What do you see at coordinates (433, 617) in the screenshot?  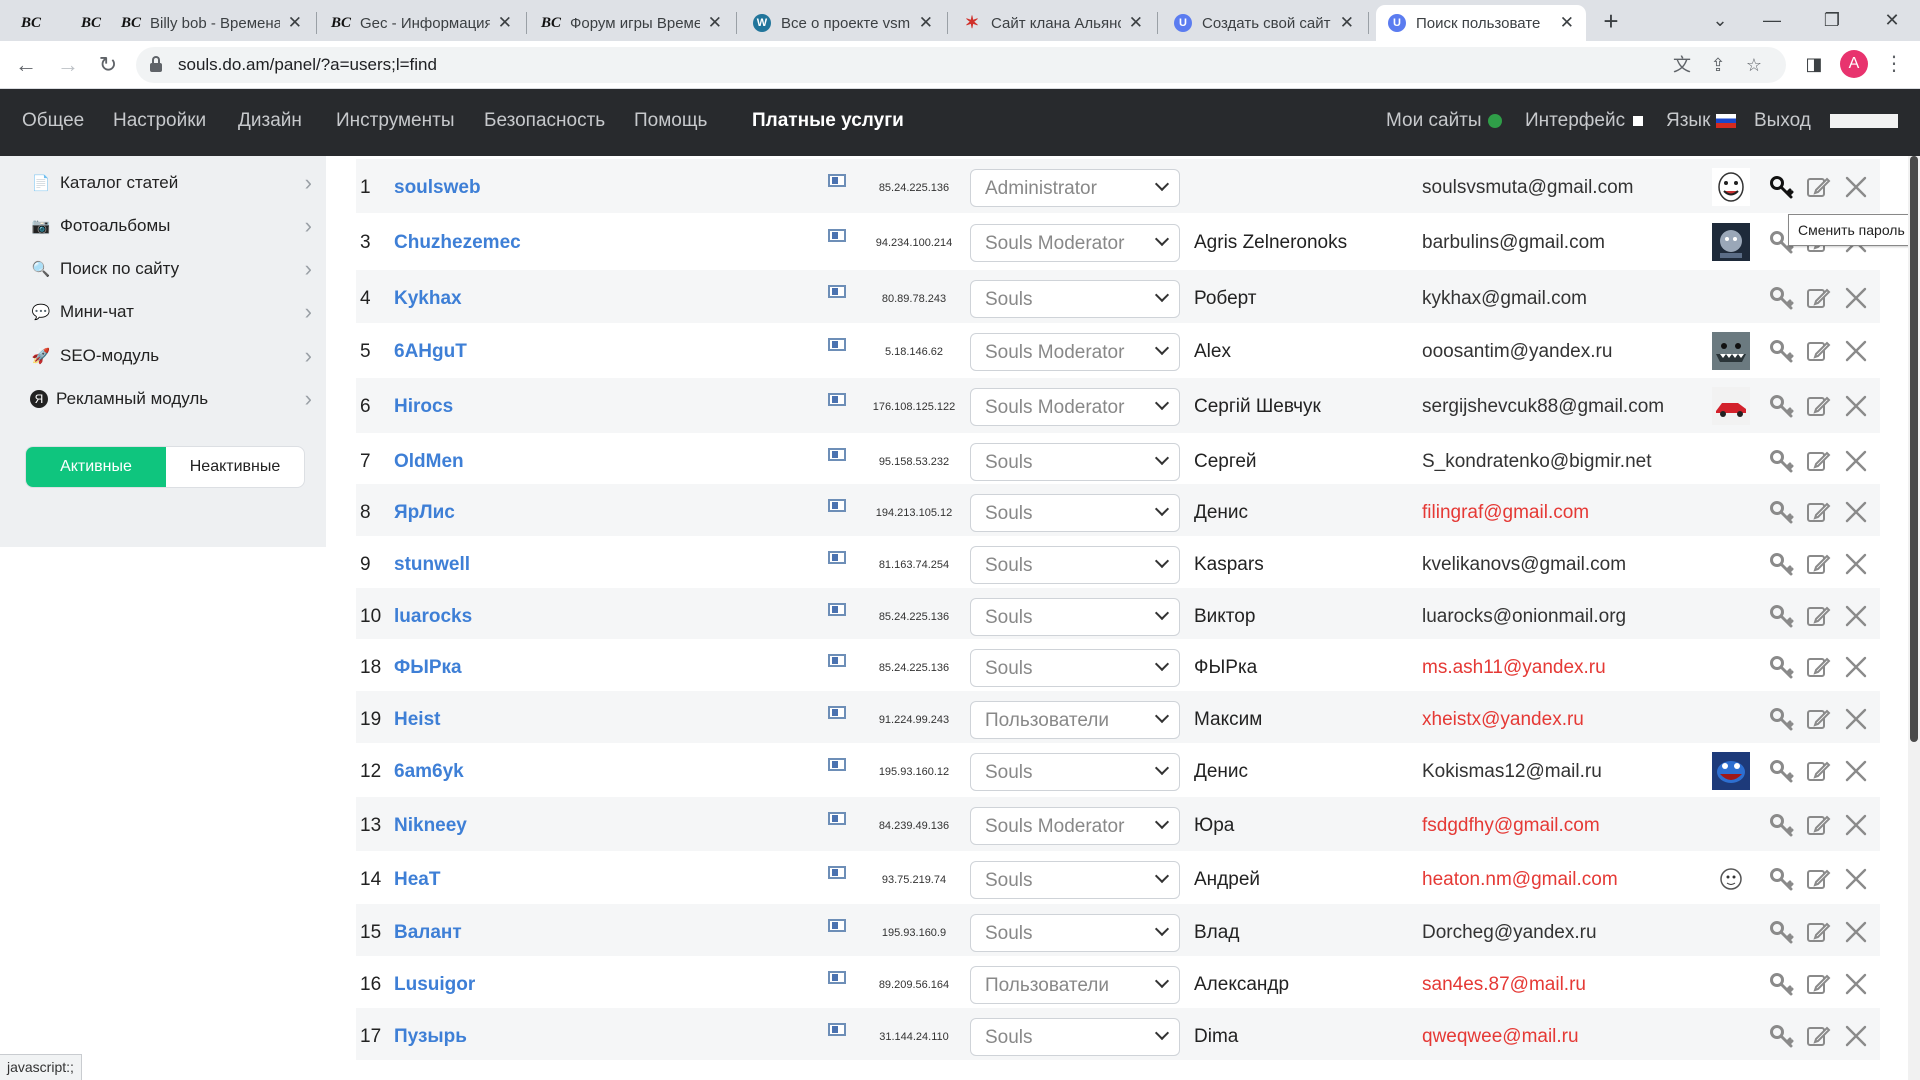 I see `user-login-link: luarocks` at bounding box center [433, 617].